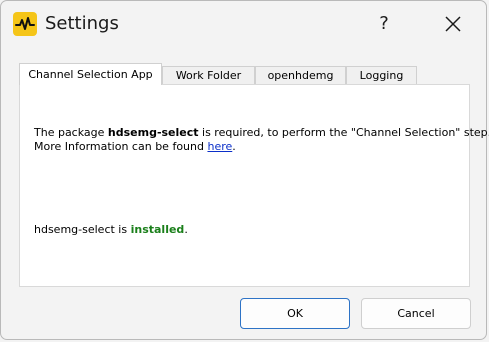  Describe the element at coordinates (121, 146) in the screenshot. I see `more-info-prefix: More Information can be found` at that location.